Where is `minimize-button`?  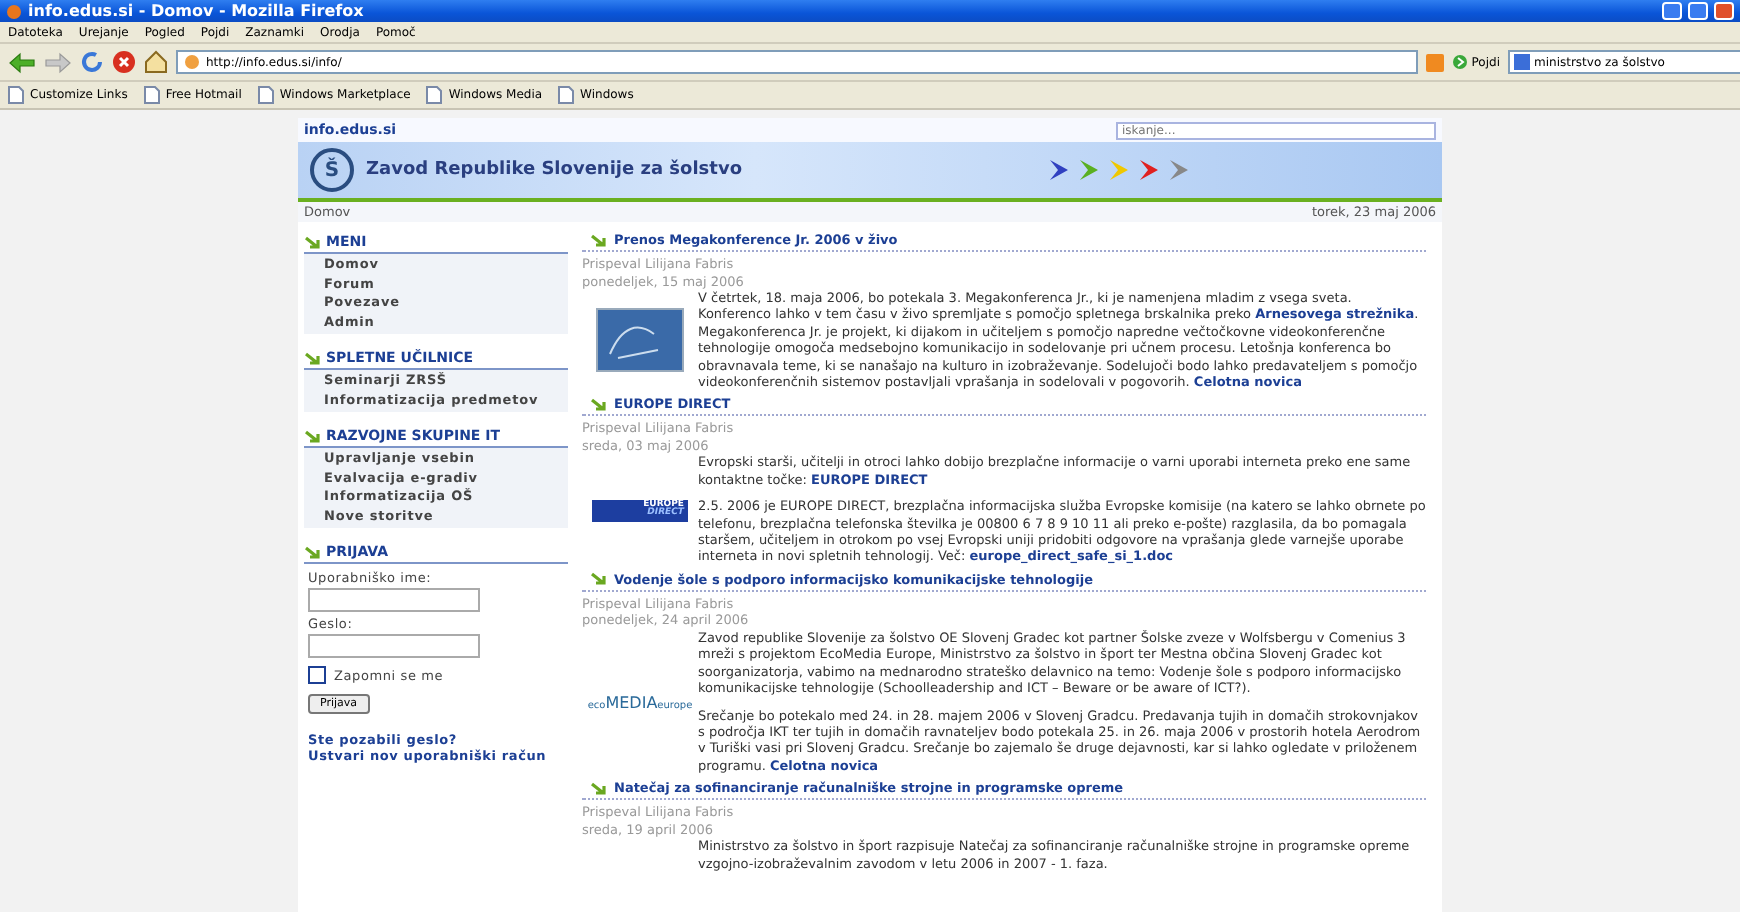 minimize-button is located at coordinates (1672, 11).